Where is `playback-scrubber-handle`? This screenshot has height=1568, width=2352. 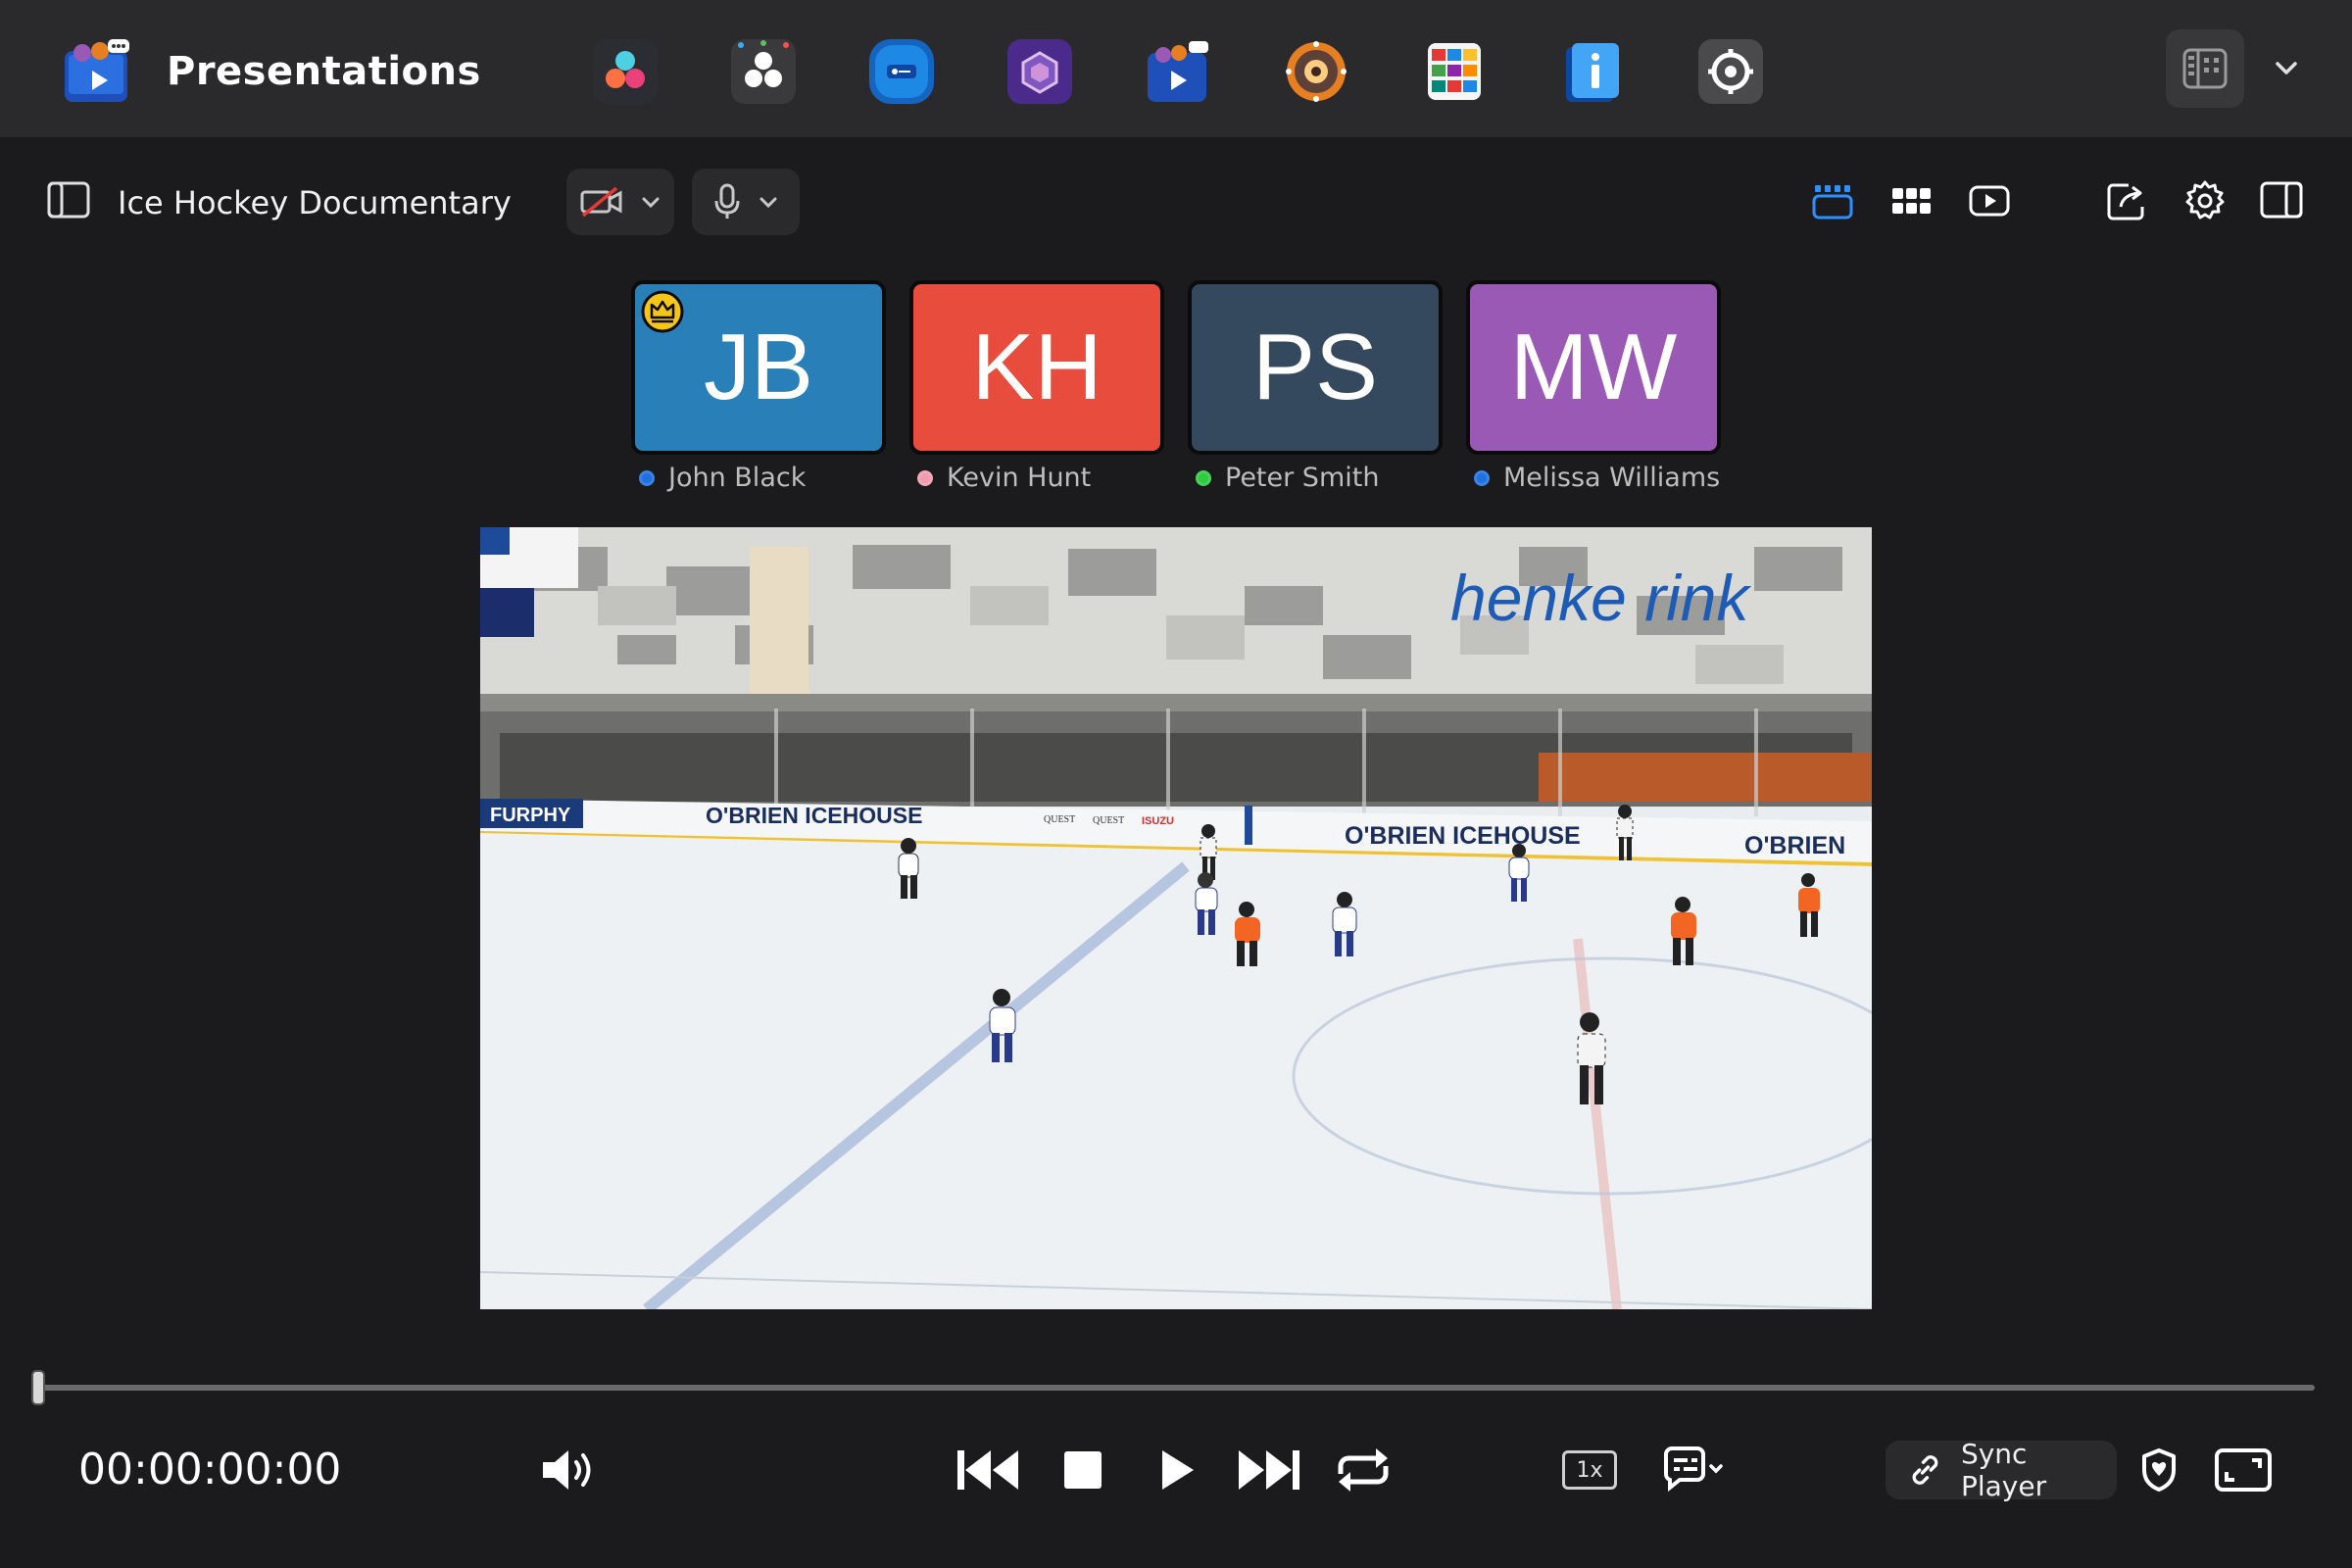 playback-scrubber-handle is located at coordinates (38, 1387).